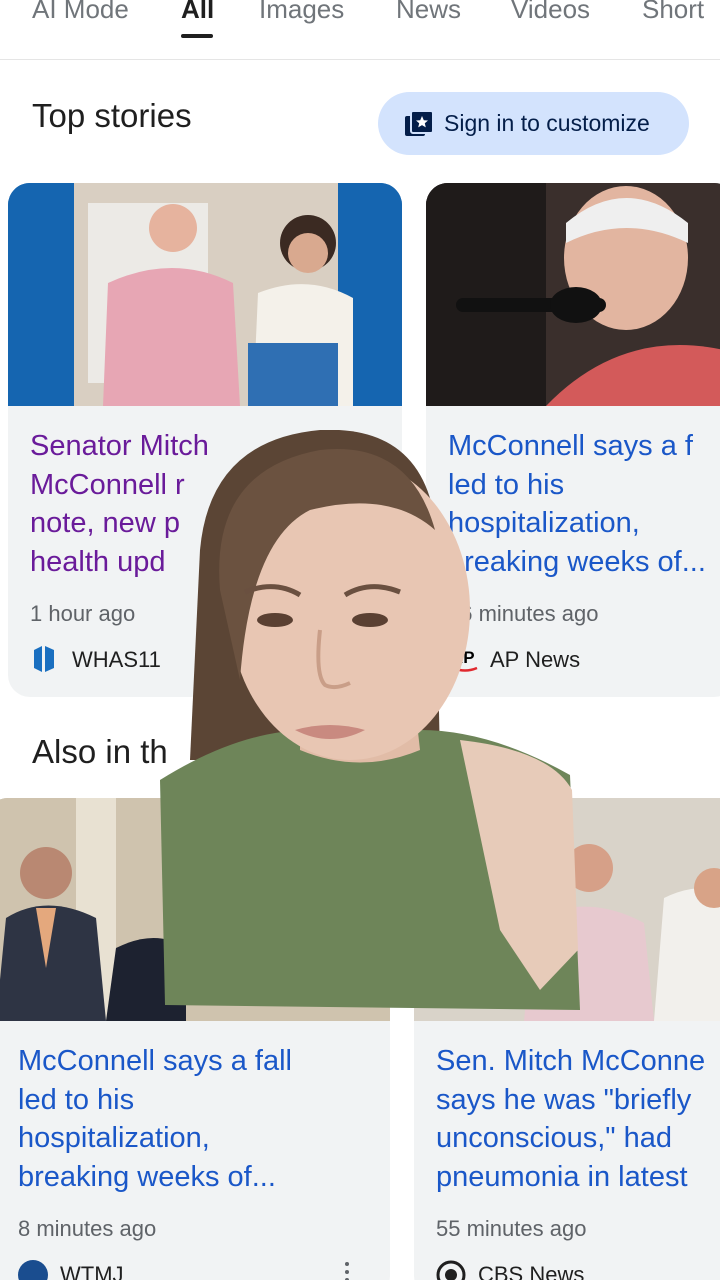 The height and width of the screenshot is (1280, 720). I want to click on story-source: WHAS11, so click(116, 659).